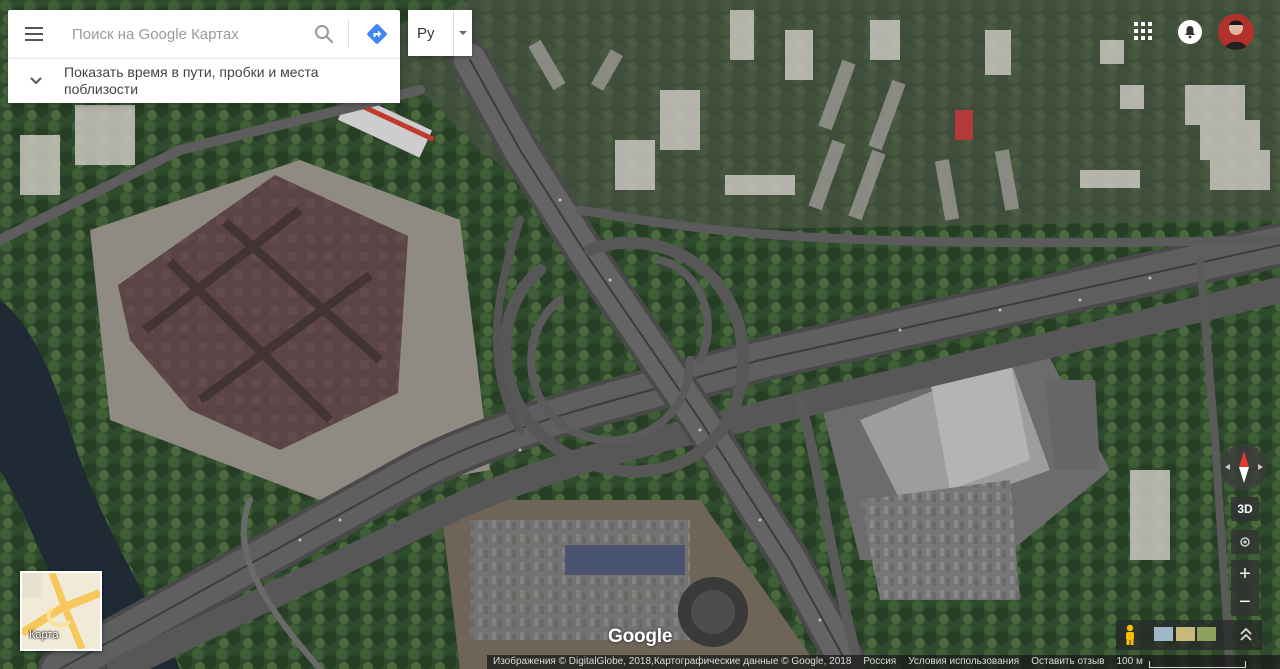  I want to click on notifications-icon, so click(1190, 32).